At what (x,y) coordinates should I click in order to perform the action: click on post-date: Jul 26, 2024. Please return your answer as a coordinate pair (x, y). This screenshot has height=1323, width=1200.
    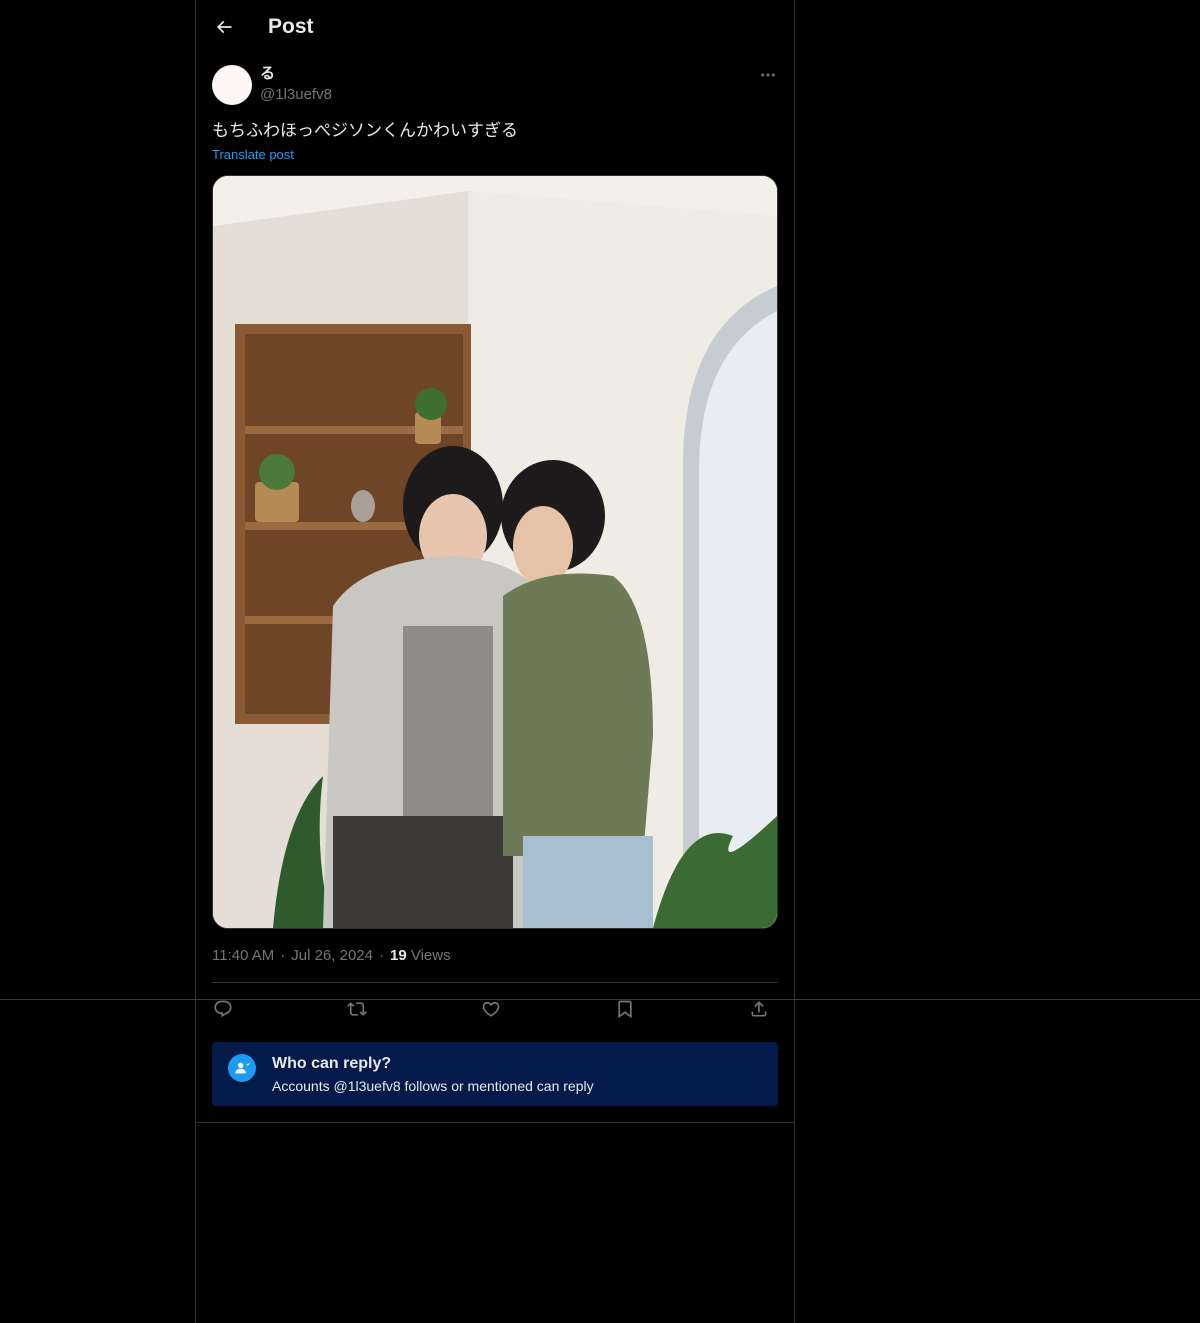
    Looking at the image, I should click on (332, 955).